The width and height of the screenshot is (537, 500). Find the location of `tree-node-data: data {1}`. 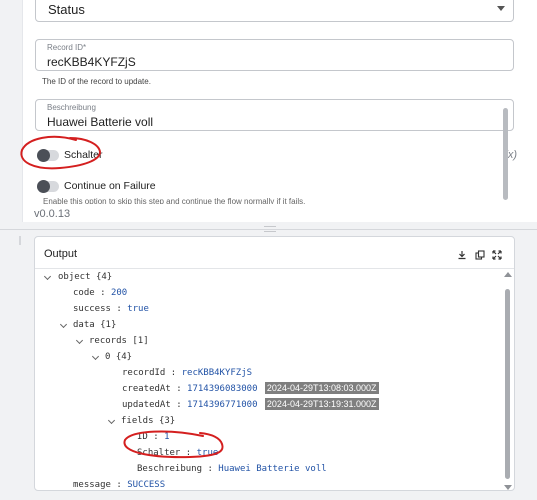

tree-node-data: data {1} is located at coordinates (87, 325).